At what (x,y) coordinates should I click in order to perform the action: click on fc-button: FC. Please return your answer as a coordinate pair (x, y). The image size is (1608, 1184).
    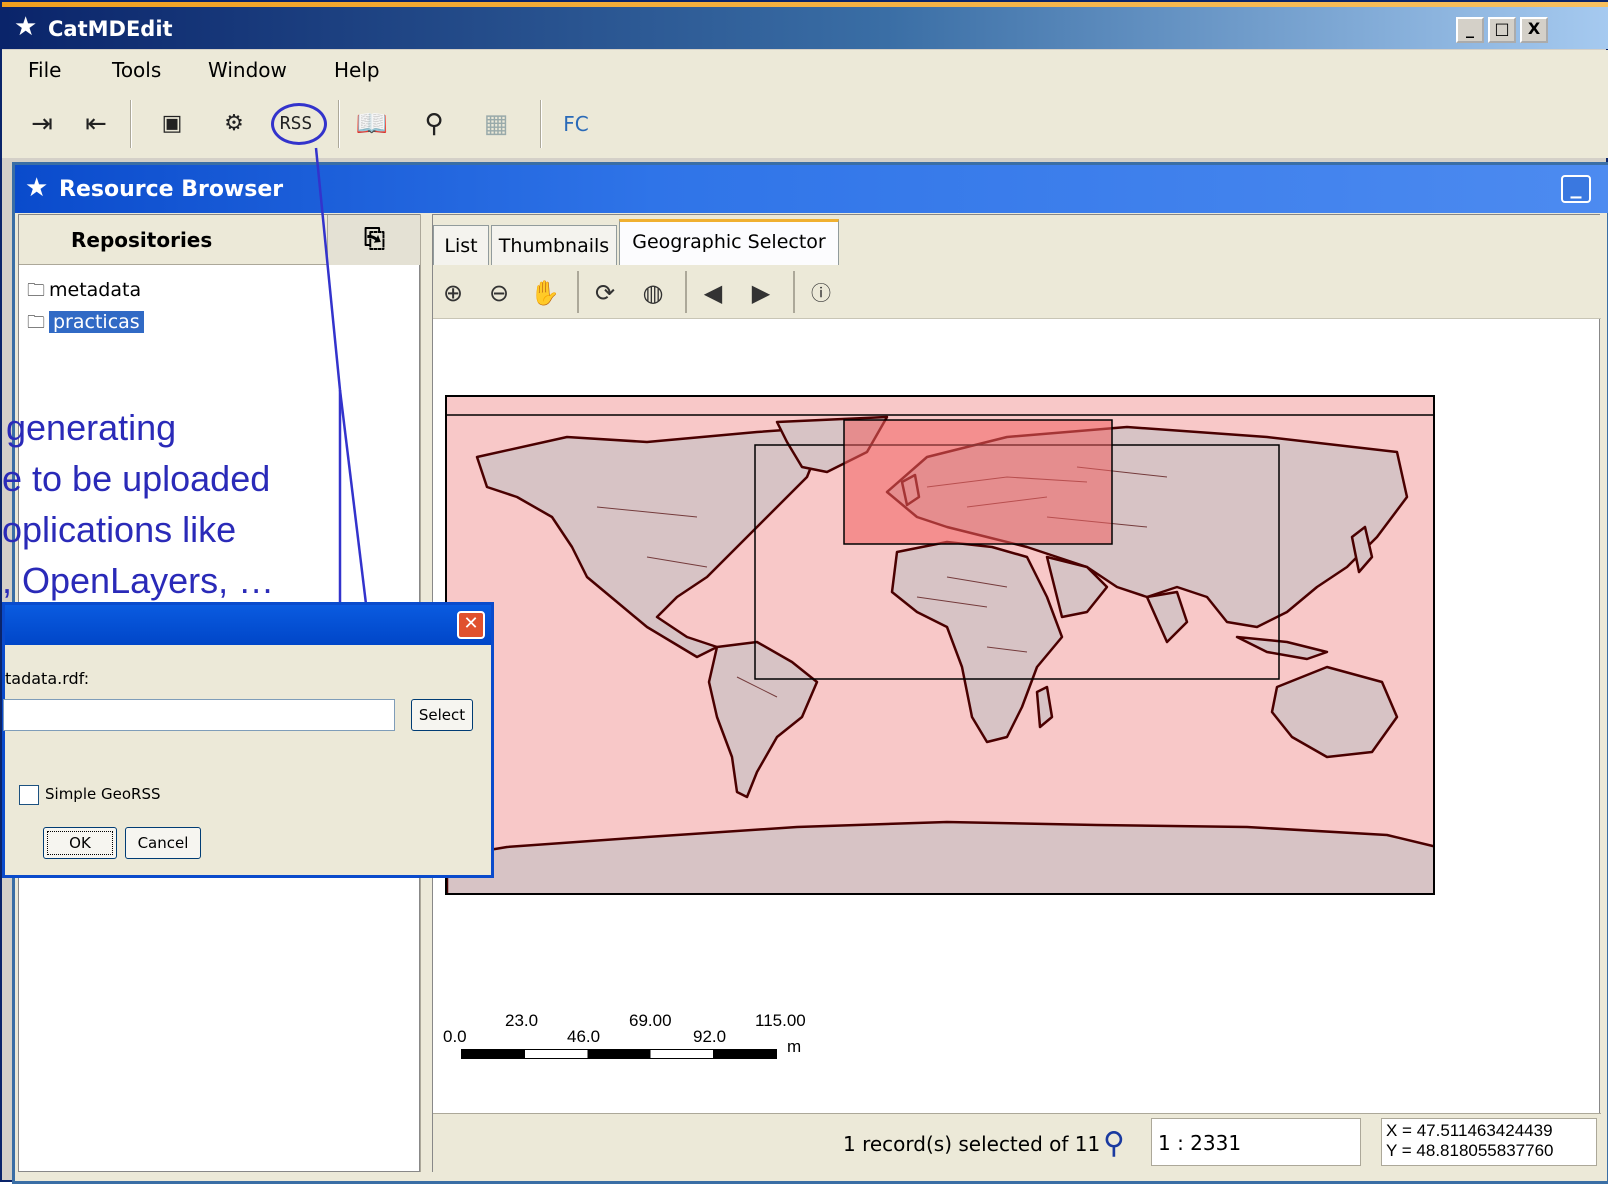
    Looking at the image, I should click on (576, 124).